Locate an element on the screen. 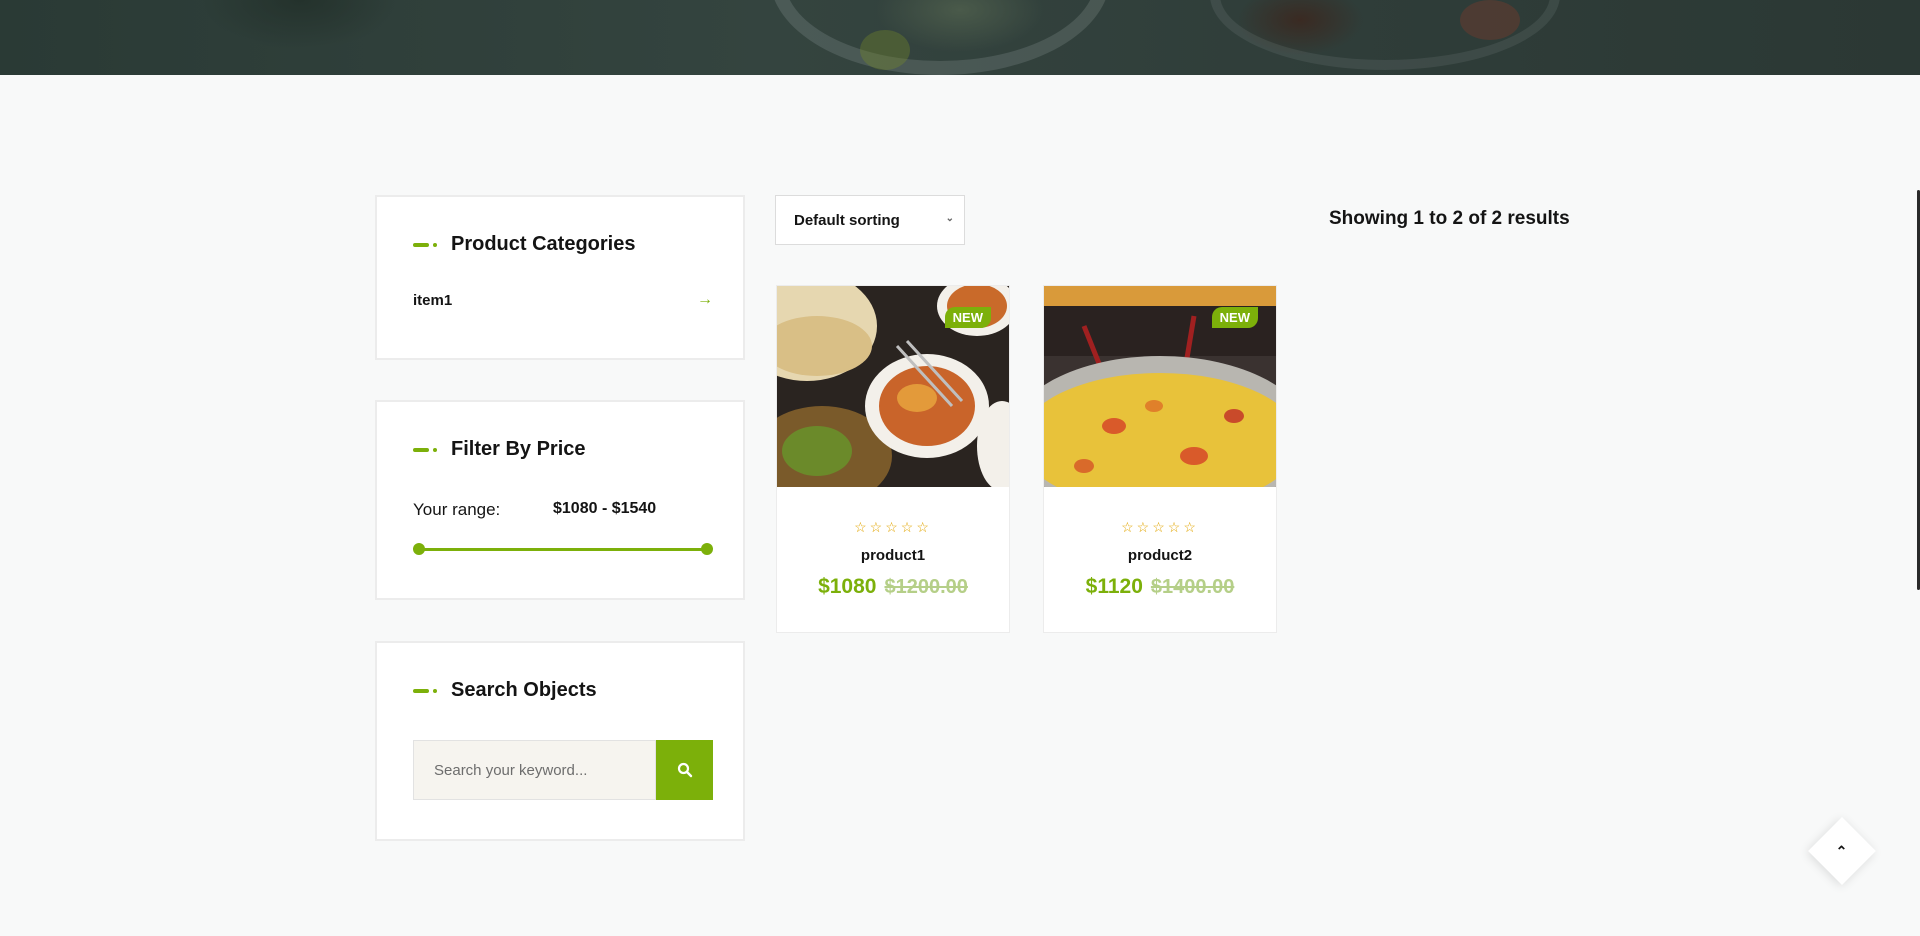 Image resolution: width=1920 pixels, height=936 pixels. sorting-select: Default sorting ⌄ is located at coordinates (870, 220).